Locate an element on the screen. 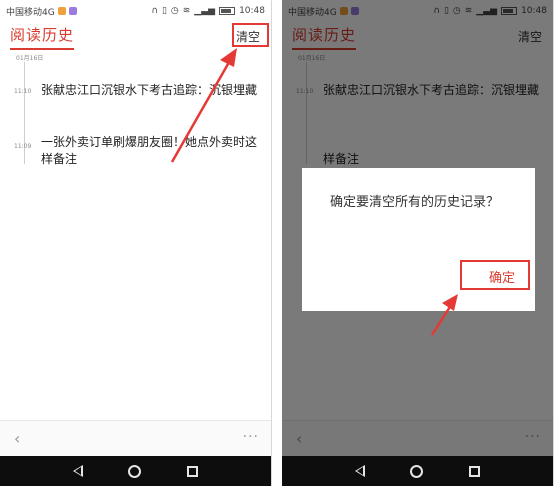 This screenshot has height=486, width=555. chevron-left-icon: ‹ is located at coordinates (17, 438).